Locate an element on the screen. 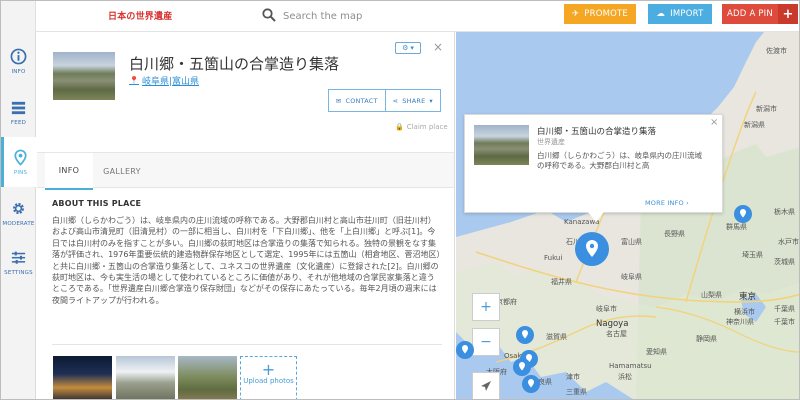  map-label-saitama: 埼玉県 is located at coordinates (752, 255).